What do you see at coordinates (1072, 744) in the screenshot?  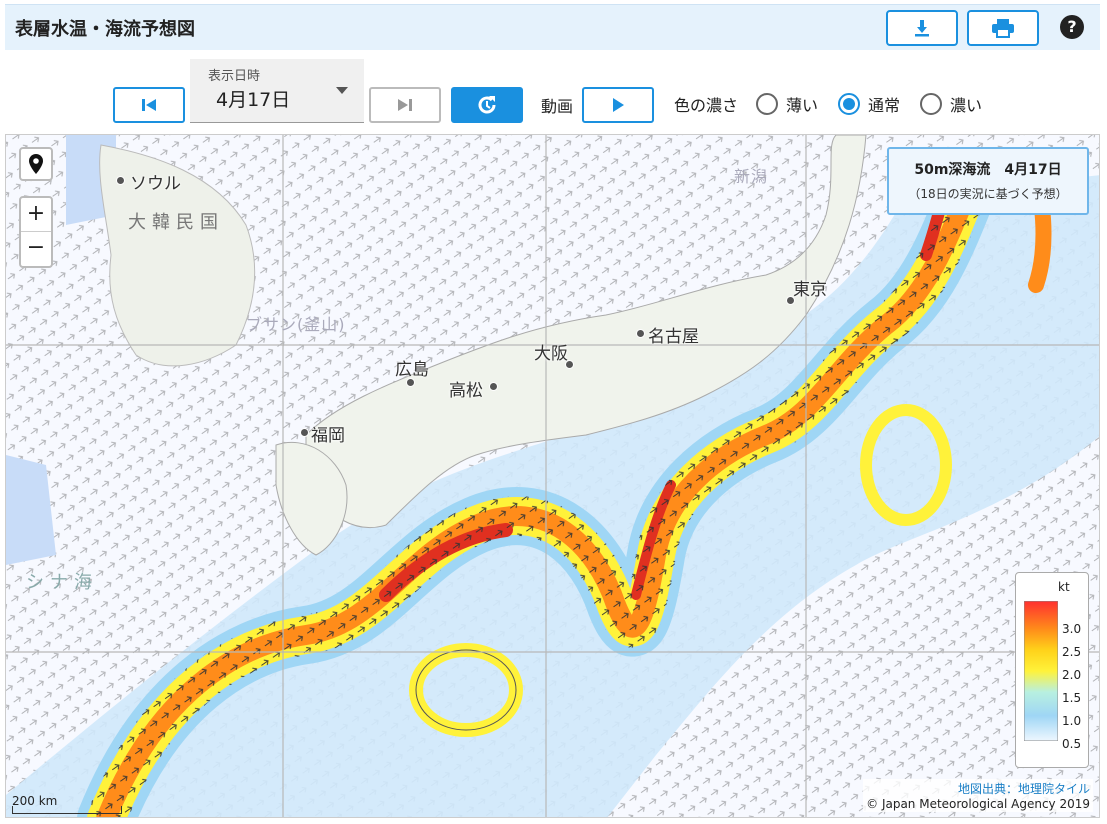 I see `legend-tick: 0.5` at bounding box center [1072, 744].